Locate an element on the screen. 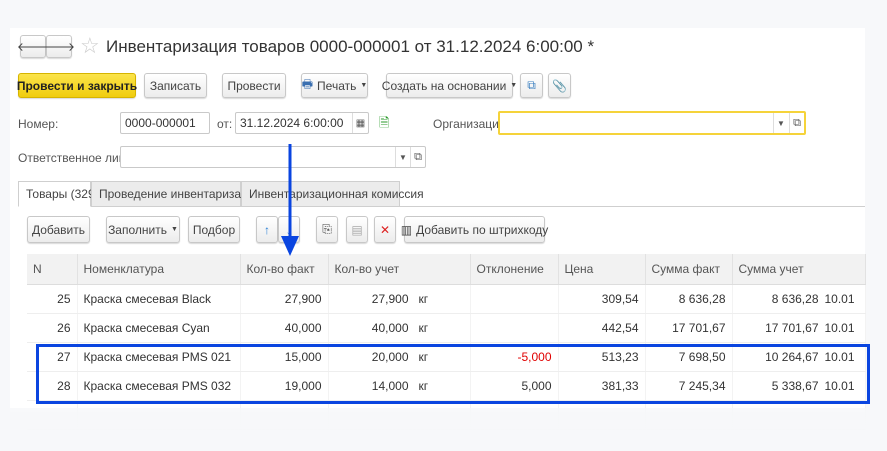 Image resolution: width=887 pixels, height=451 pixels. col-qty-account: Кол-во учет is located at coordinates (399, 269).